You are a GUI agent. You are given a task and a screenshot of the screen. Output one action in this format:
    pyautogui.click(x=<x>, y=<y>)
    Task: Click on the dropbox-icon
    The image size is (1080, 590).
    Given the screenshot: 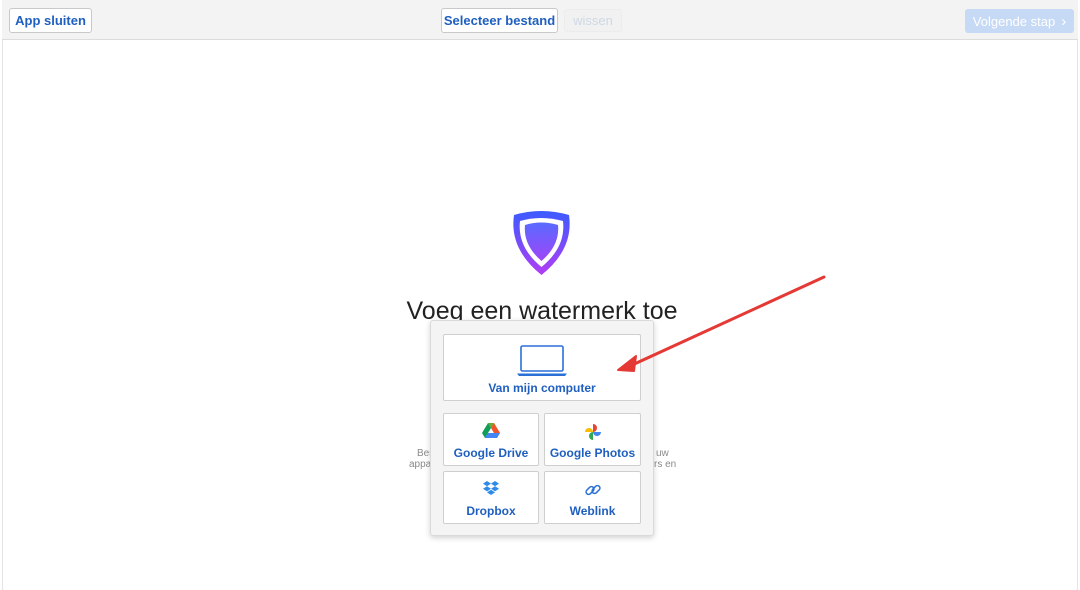 What is the action you would take?
    pyautogui.click(x=491, y=488)
    